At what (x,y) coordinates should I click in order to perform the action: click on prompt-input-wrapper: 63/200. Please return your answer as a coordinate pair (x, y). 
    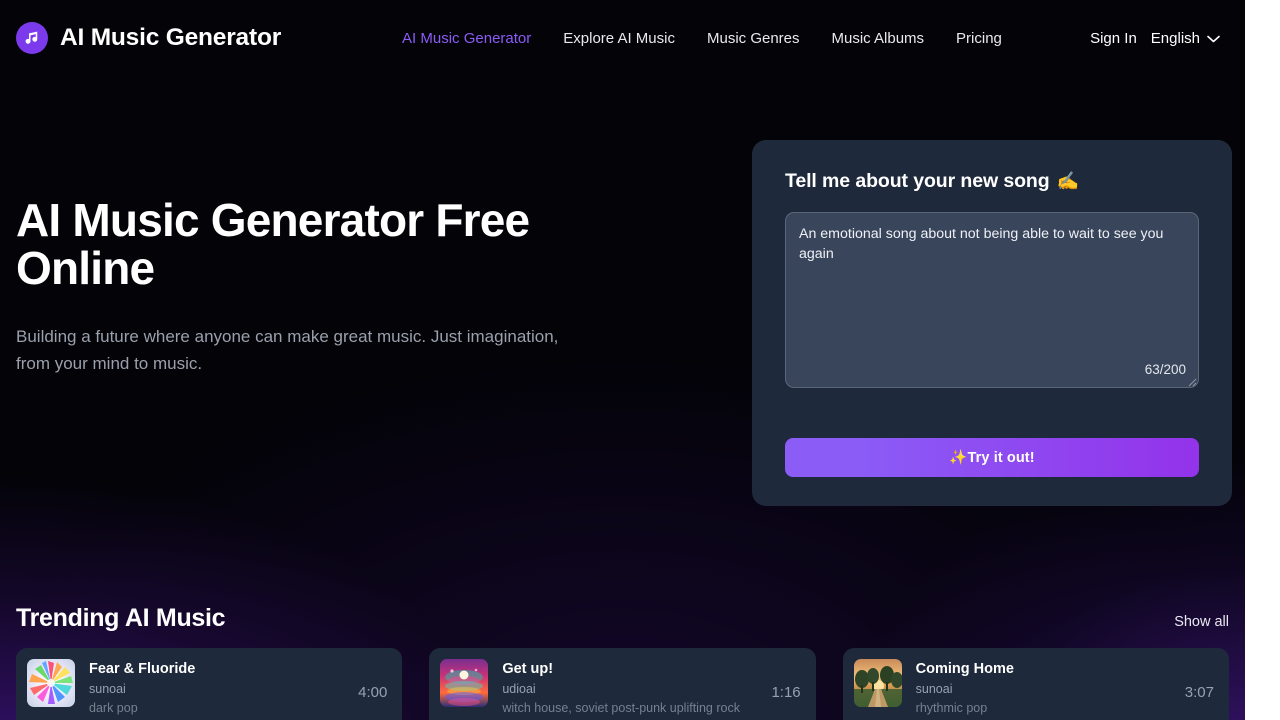
    Looking at the image, I should click on (992, 300).